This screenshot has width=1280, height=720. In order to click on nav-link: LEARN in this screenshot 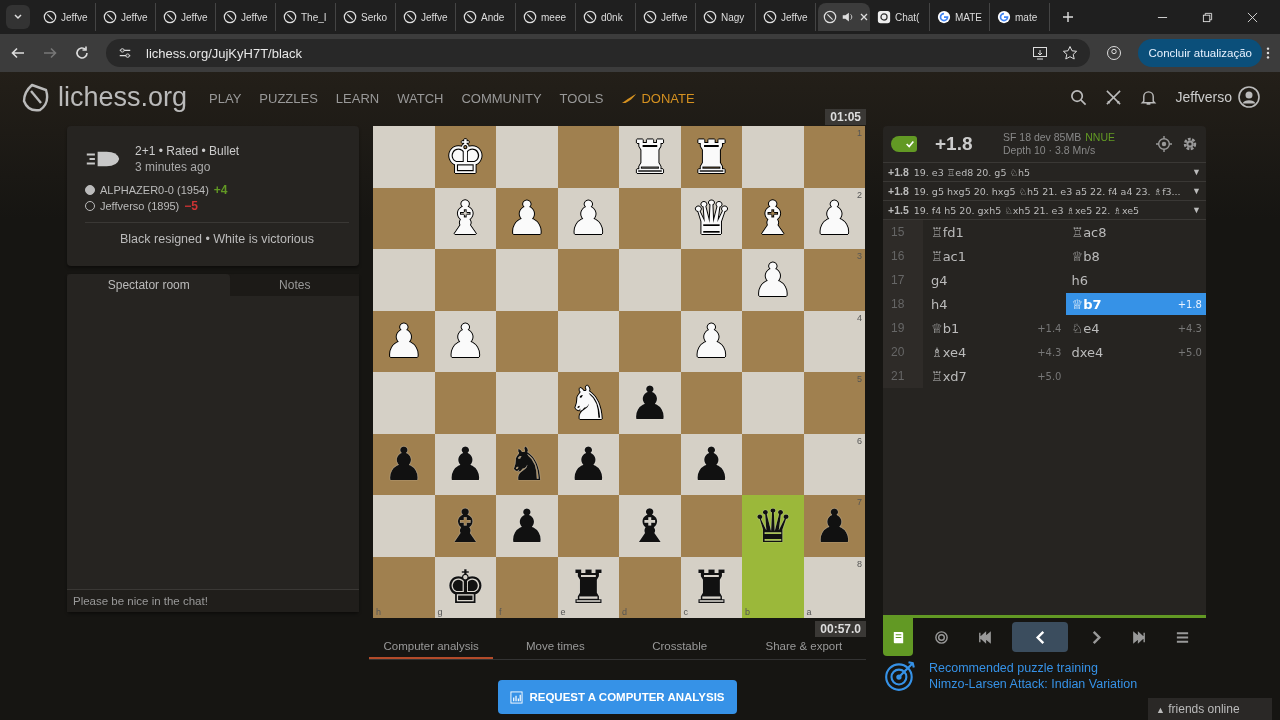, I will do `click(357, 98)`.